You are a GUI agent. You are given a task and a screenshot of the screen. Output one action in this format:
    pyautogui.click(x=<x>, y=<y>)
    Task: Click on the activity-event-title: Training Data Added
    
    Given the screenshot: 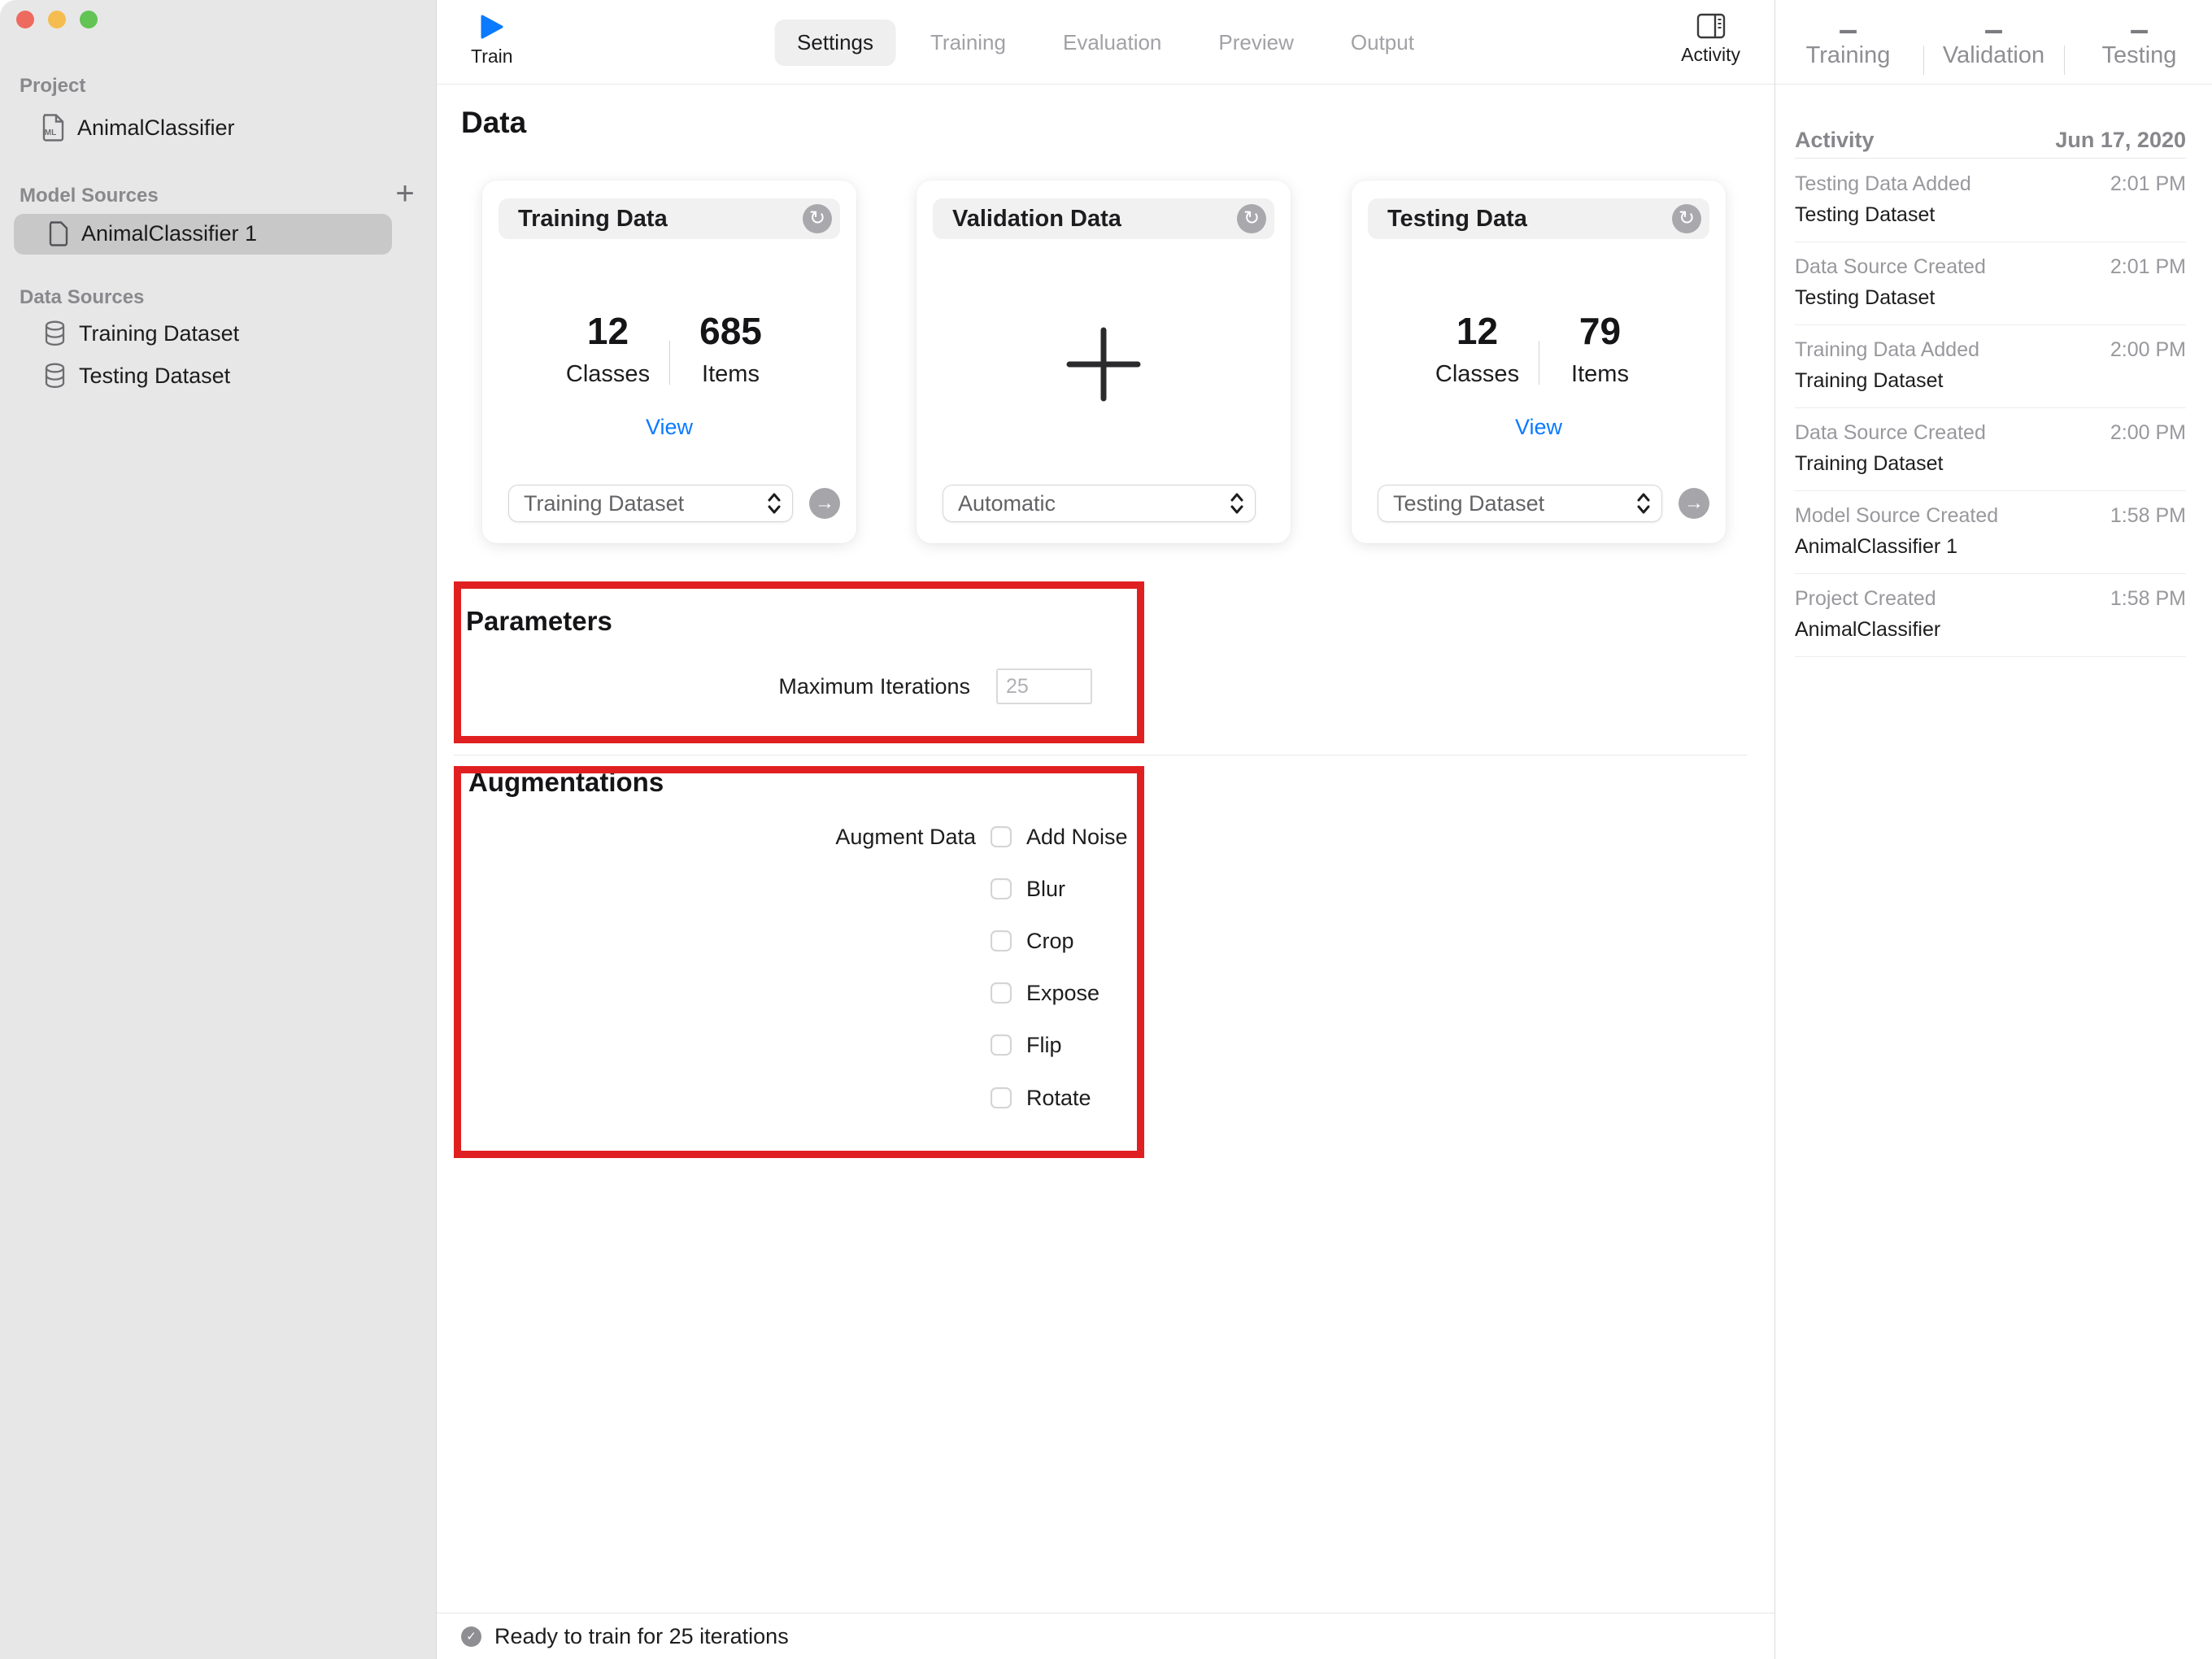 What is the action you would take?
    pyautogui.click(x=1887, y=349)
    